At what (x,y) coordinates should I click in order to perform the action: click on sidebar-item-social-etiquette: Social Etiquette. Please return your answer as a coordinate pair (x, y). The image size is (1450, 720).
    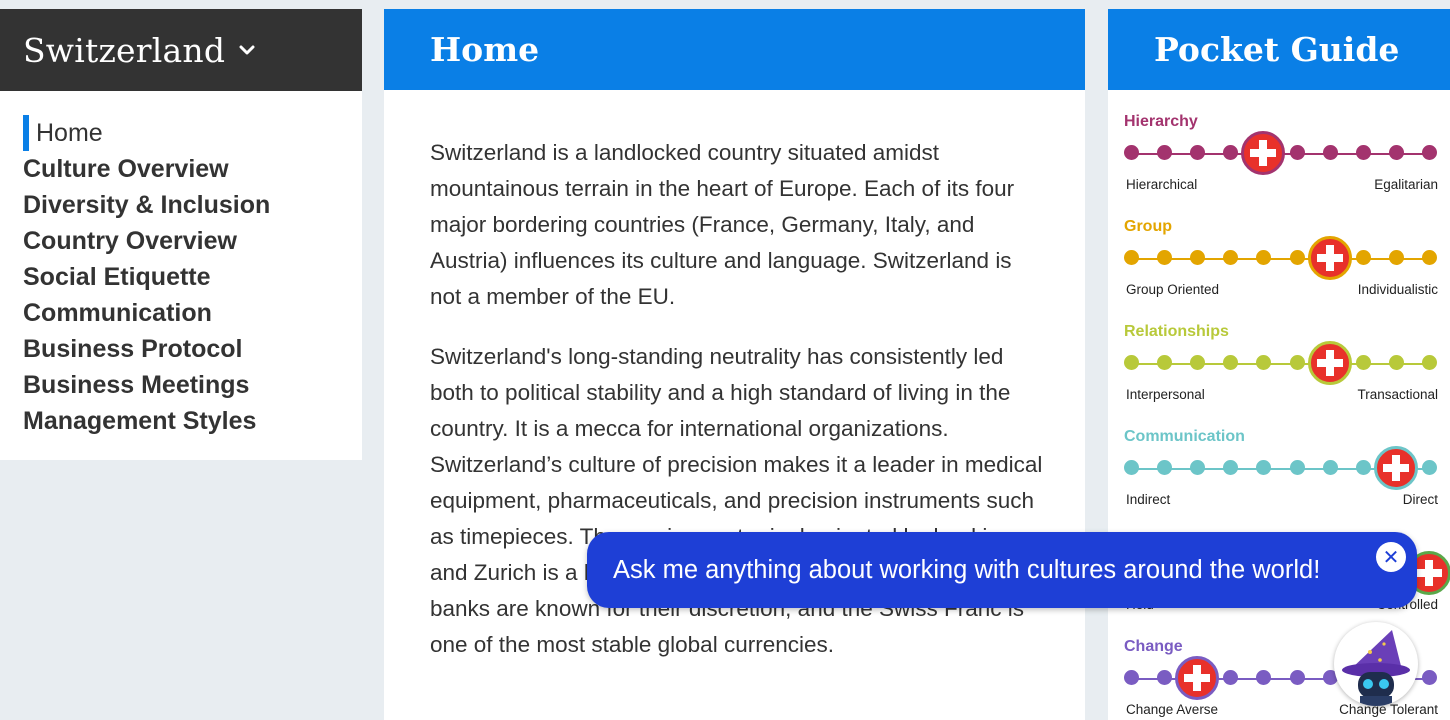
    Looking at the image, I should click on (192, 277).